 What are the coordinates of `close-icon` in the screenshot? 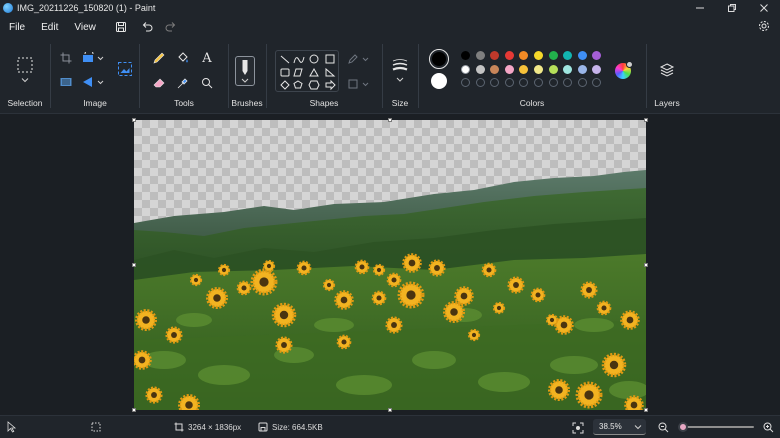 It's located at (764, 8).